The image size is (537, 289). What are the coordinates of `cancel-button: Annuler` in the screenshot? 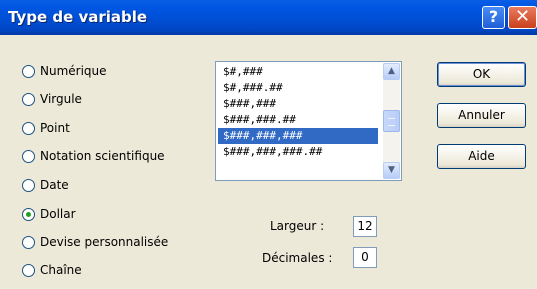 It's located at (481, 115).